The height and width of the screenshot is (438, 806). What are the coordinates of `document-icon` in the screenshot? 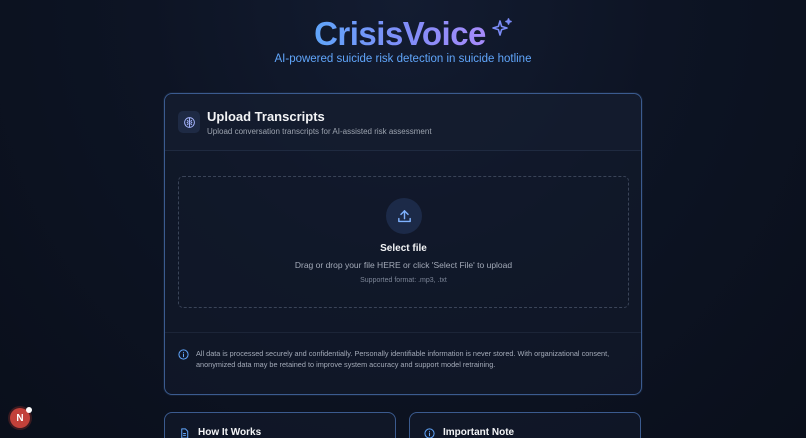 It's located at (185, 433).